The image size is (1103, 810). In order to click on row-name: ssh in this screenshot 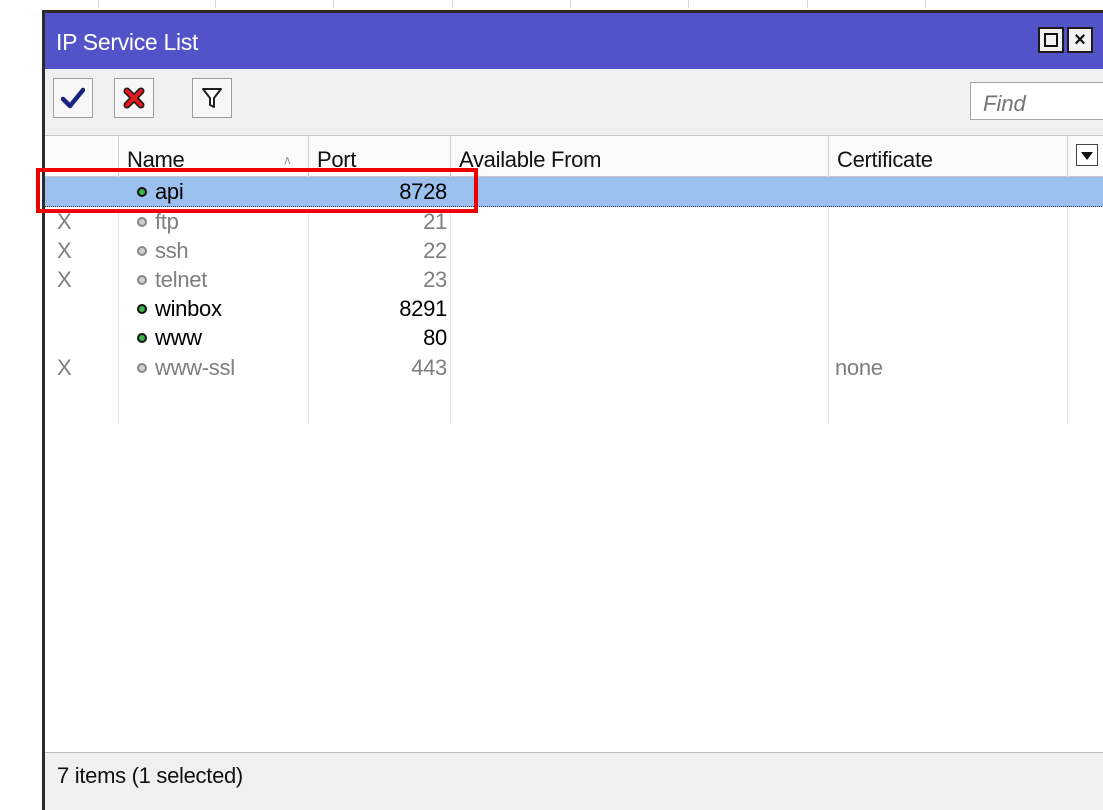, I will do `click(172, 250)`.